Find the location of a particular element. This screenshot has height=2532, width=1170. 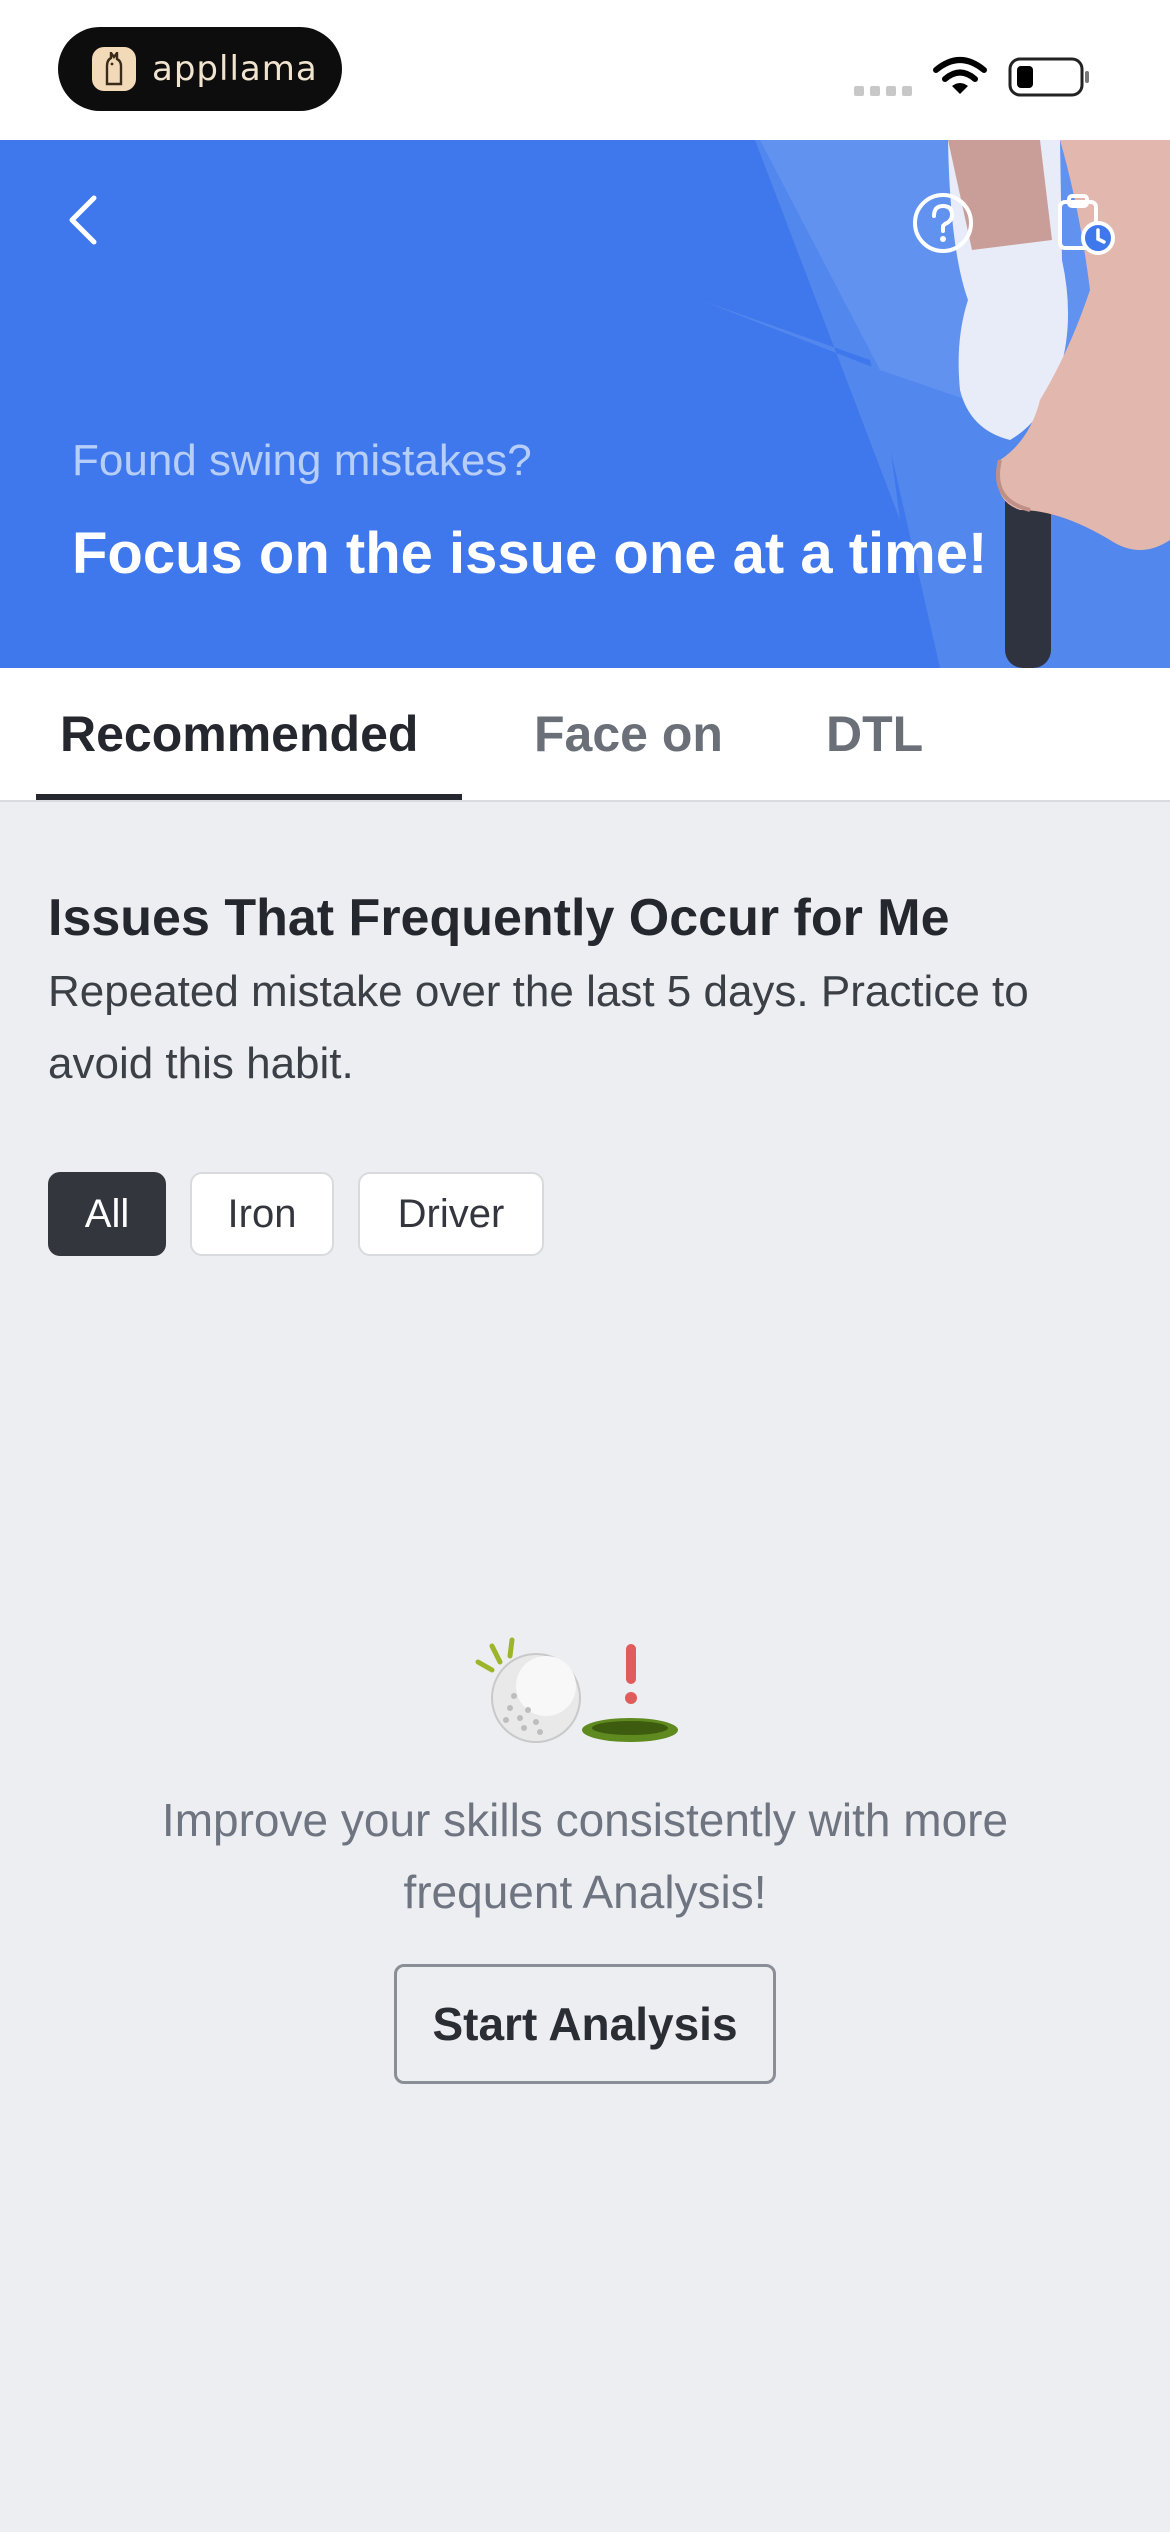

tab-face-on: Face on is located at coordinates (628, 734).